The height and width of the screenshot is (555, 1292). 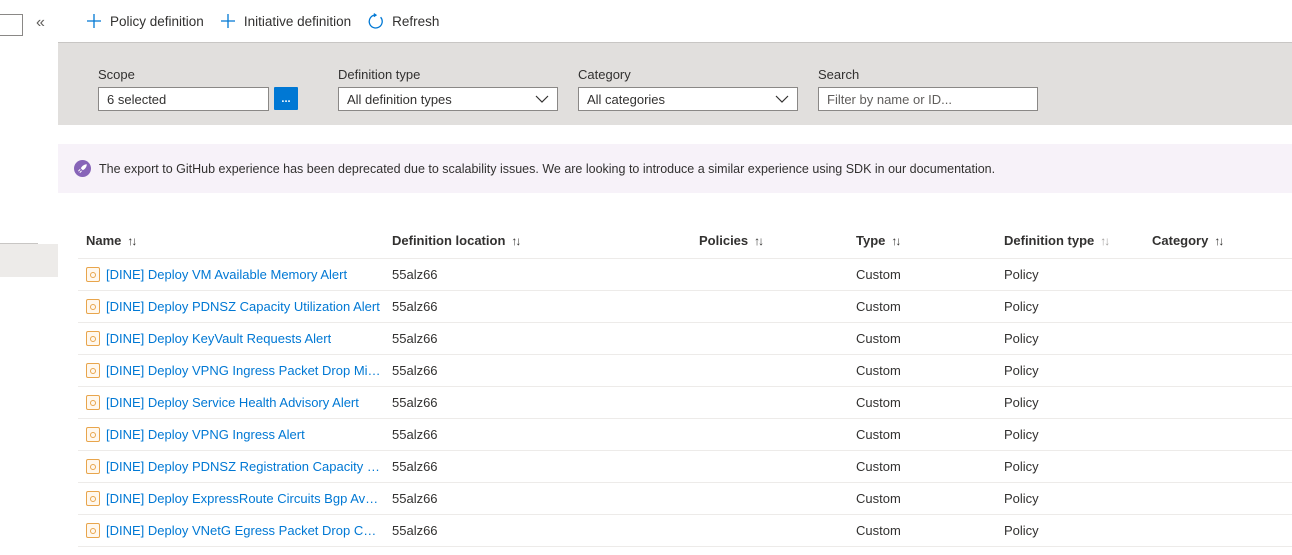 What do you see at coordinates (782, 99) in the screenshot?
I see `chevron-down-icon` at bounding box center [782, 99].